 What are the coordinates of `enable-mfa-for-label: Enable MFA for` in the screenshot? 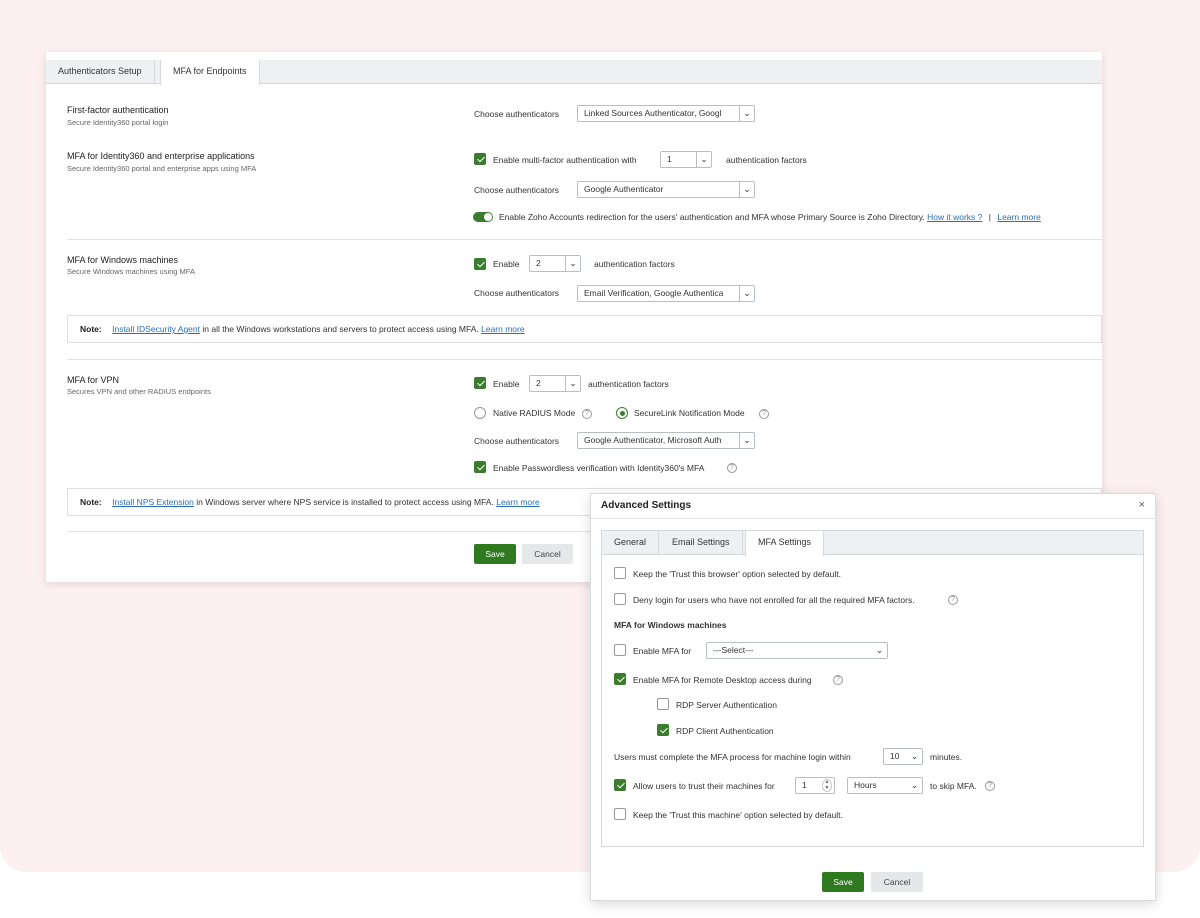 It's located at (662, 651).